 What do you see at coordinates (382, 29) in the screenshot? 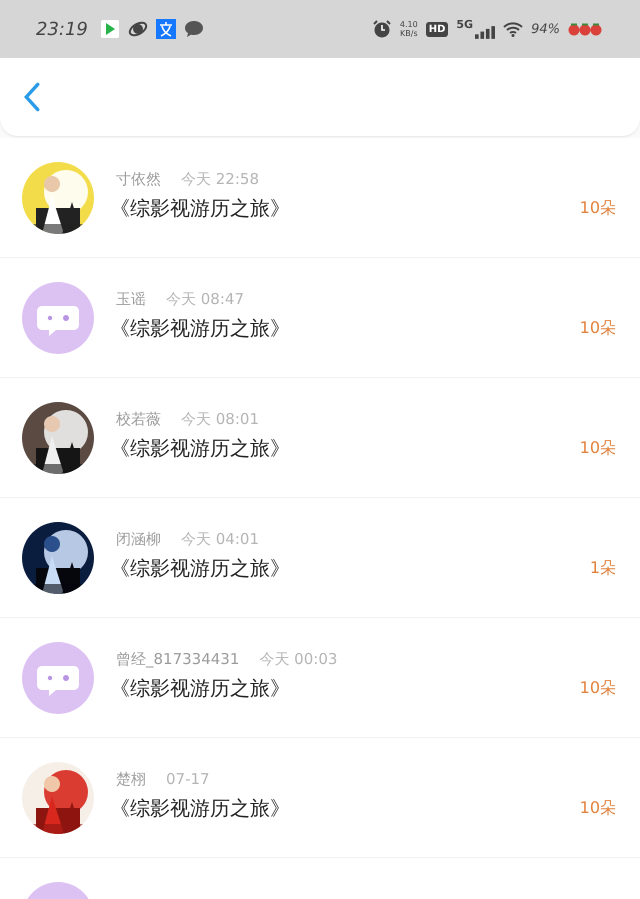
I see `alarm-icon` at bounding box center [382, 29].